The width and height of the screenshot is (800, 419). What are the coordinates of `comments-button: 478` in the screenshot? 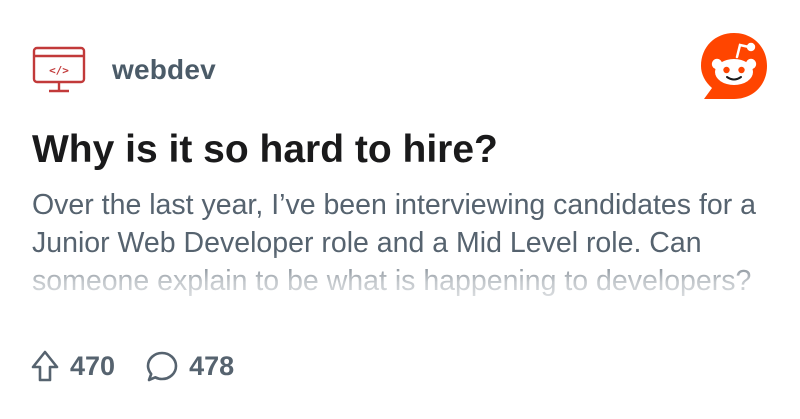 It's located at (189, 366).